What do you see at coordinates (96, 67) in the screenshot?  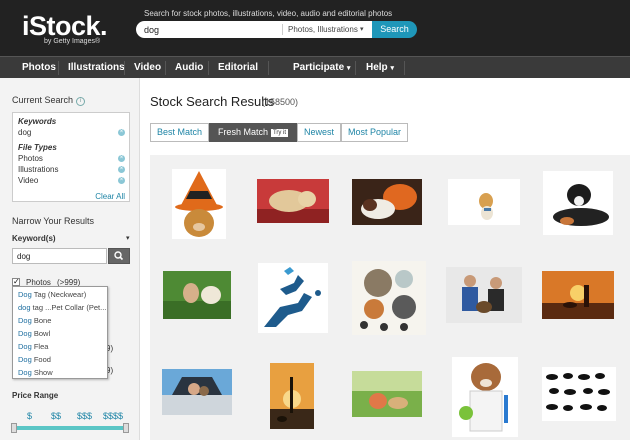 I see `nav-illustrations: Illustrations` at bounding box center [96, 67].